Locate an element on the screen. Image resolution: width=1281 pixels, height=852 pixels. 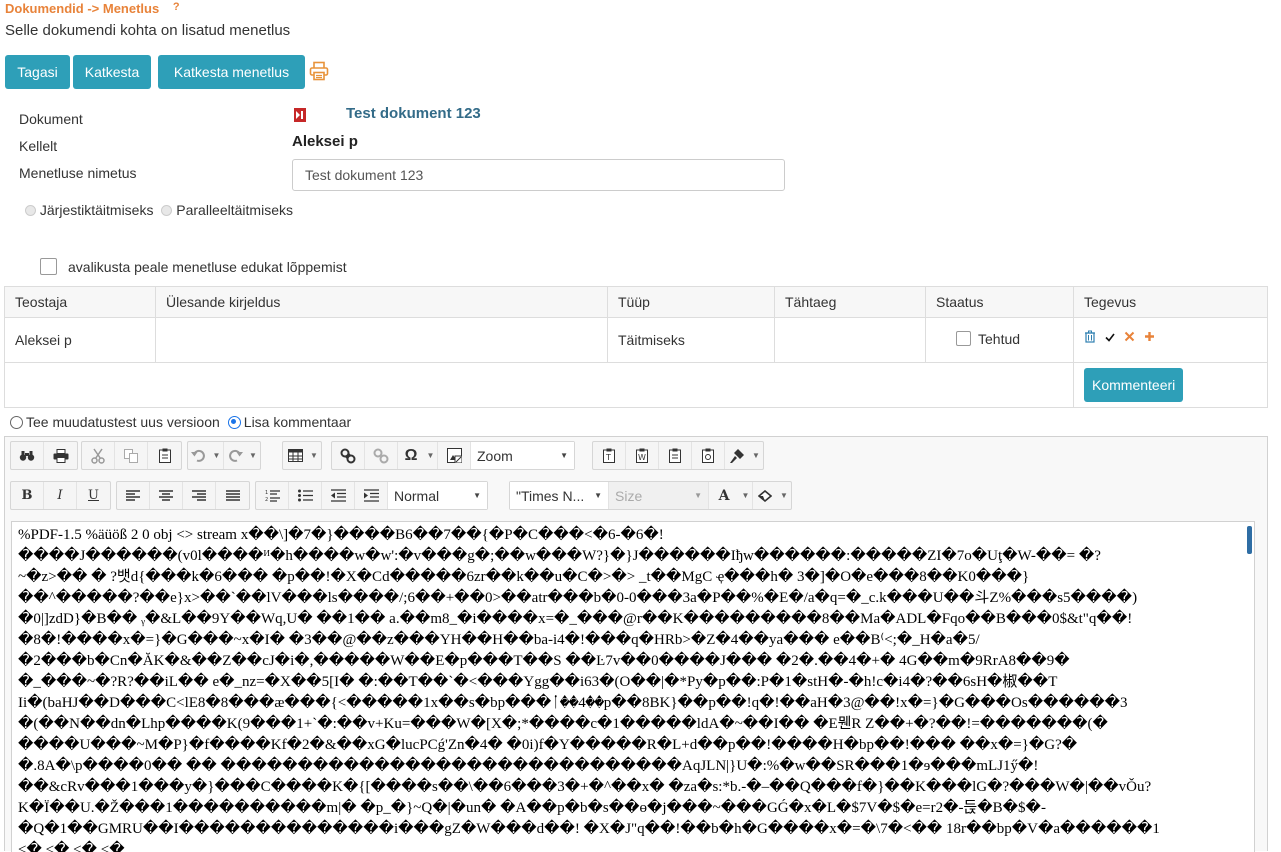
paste-word-icon: W is located at coordinates (642, 455).